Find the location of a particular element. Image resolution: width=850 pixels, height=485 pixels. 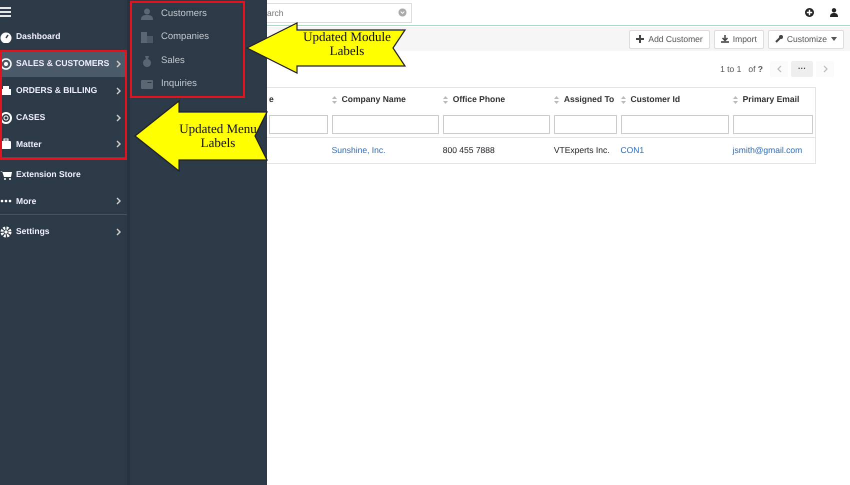

more-button: ··· is located at coordinates (802, 69).